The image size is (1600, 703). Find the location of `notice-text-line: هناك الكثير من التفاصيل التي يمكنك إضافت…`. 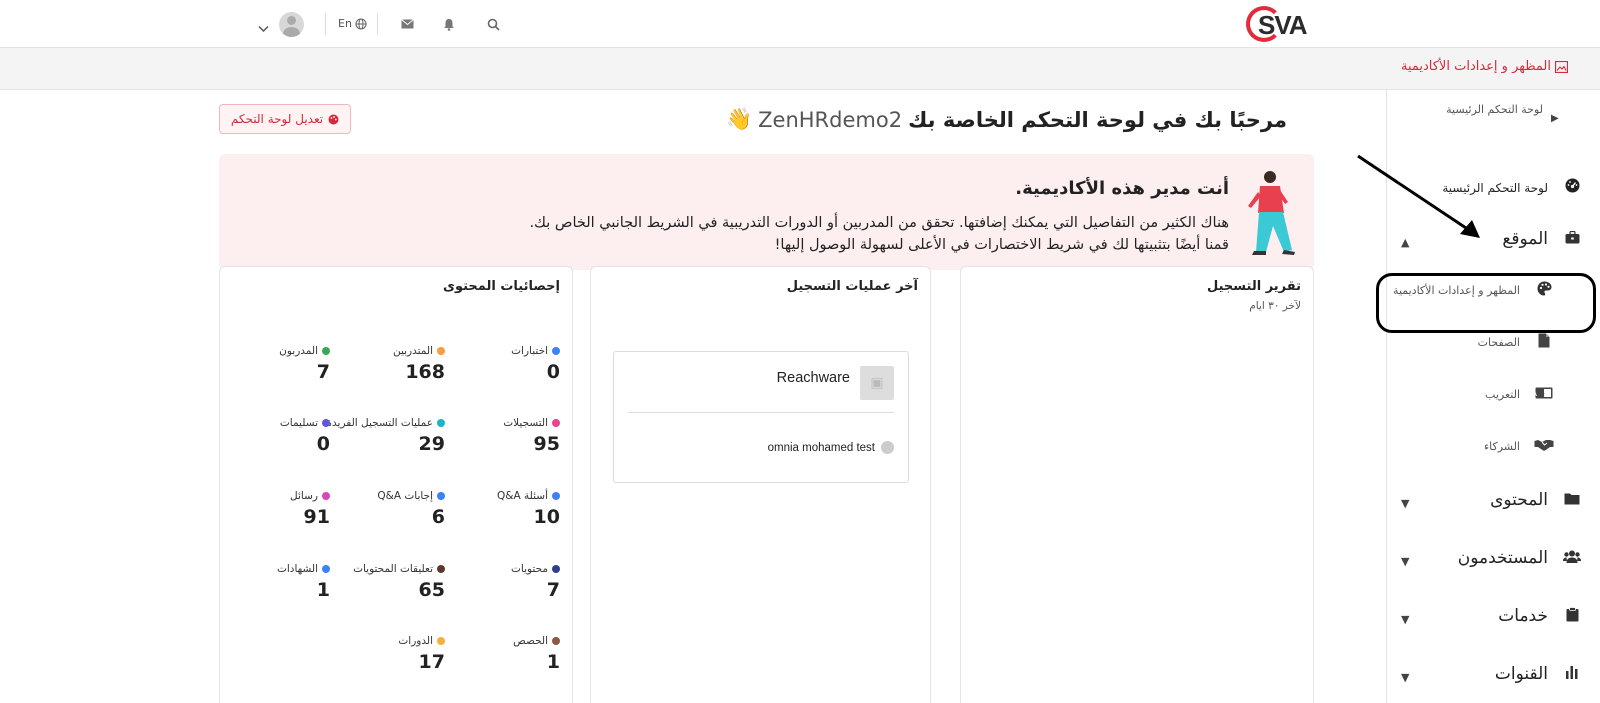

notice-text-line: هناك الكثير من التفاصيل التي يمكنك إضافت… is located at coordinates (879, 223).